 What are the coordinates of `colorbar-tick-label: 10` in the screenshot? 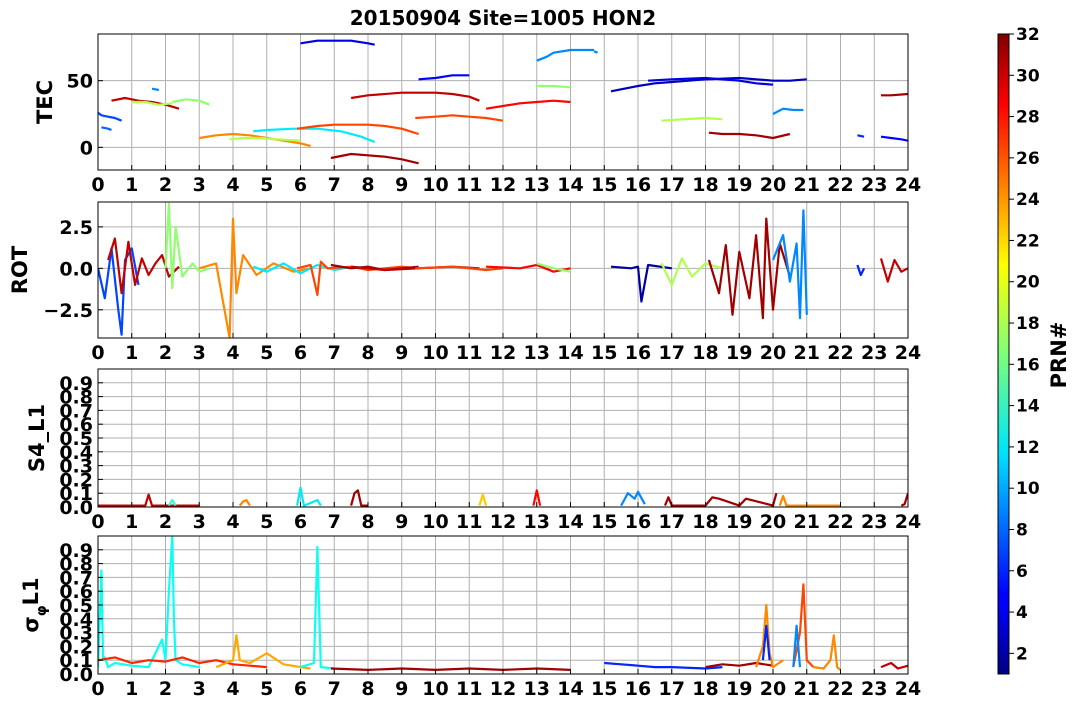 It's located at (1028, 489).